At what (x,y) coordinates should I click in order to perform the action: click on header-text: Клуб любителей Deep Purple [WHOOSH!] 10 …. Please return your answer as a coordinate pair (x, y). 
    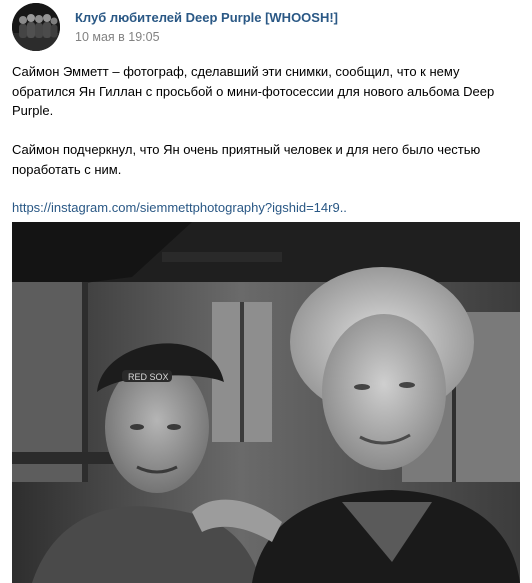
    Looking at the image, I should click on (206, 27).